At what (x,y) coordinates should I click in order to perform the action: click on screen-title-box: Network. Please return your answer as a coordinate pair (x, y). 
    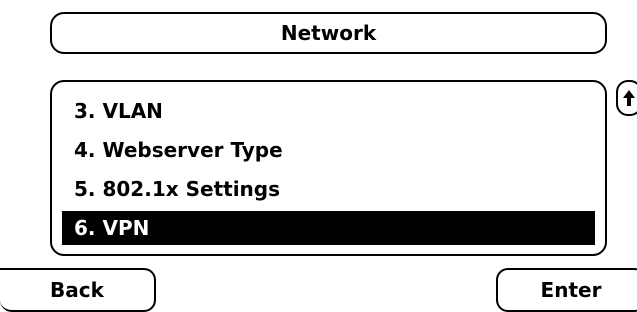
    Looking at the image, I should click on (328, 33).